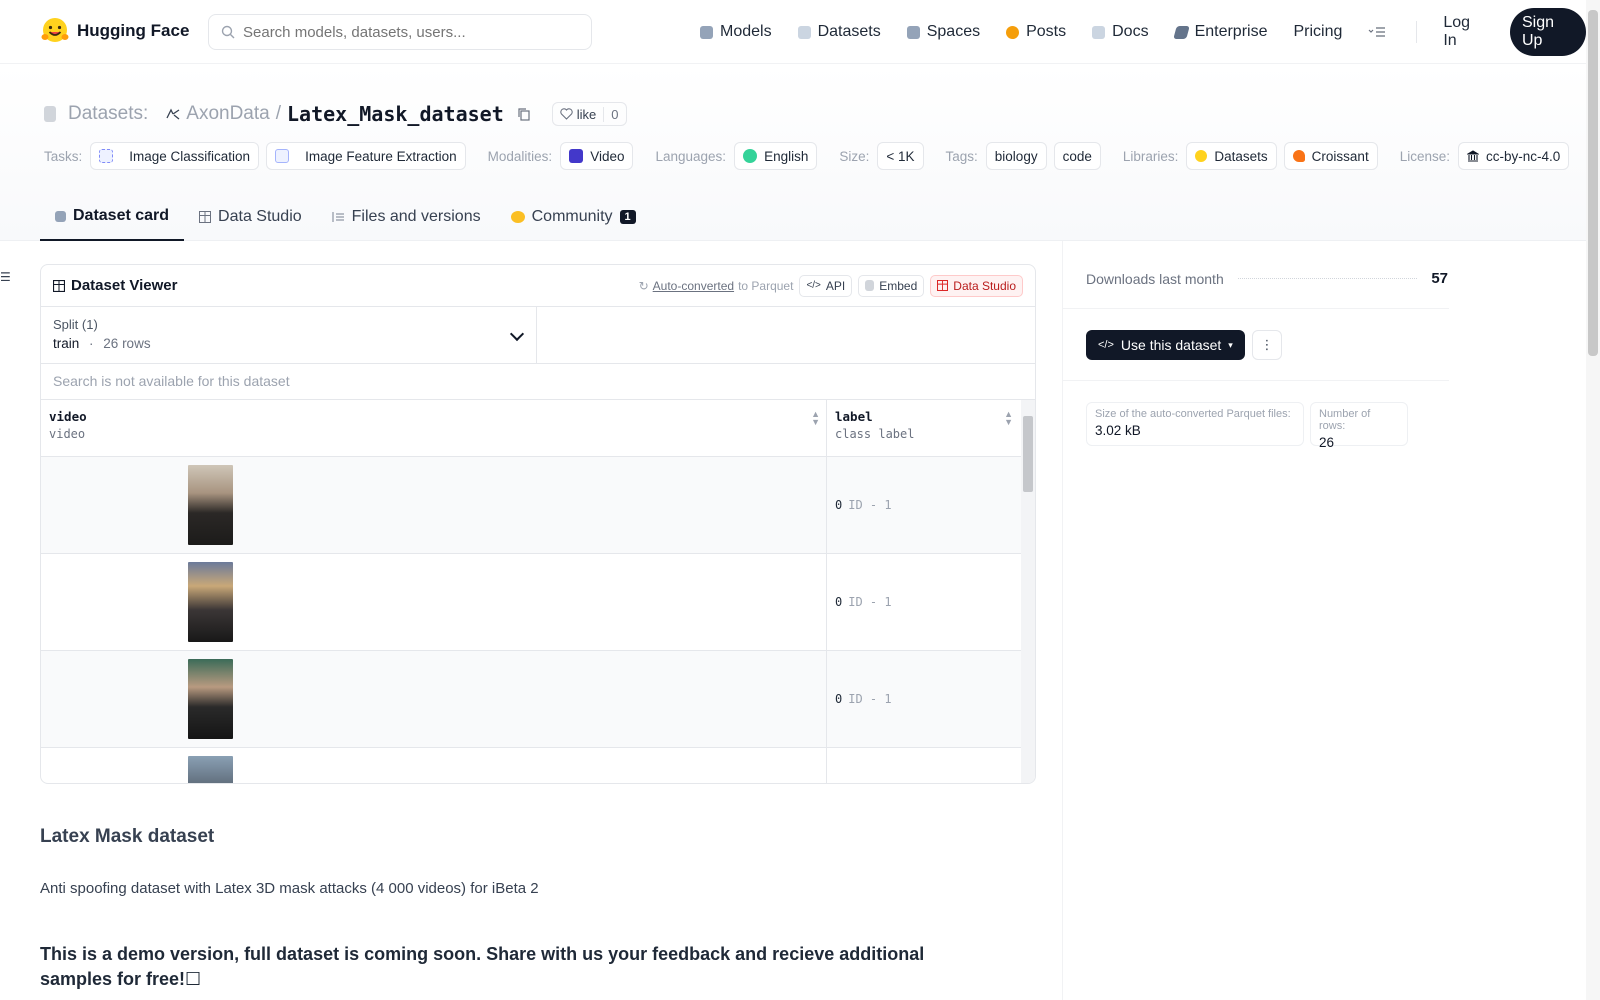  What do you see at coordinates (106, 156) in the screenshot?
I see `image-classification-icon` at bounding box center [106, 156].